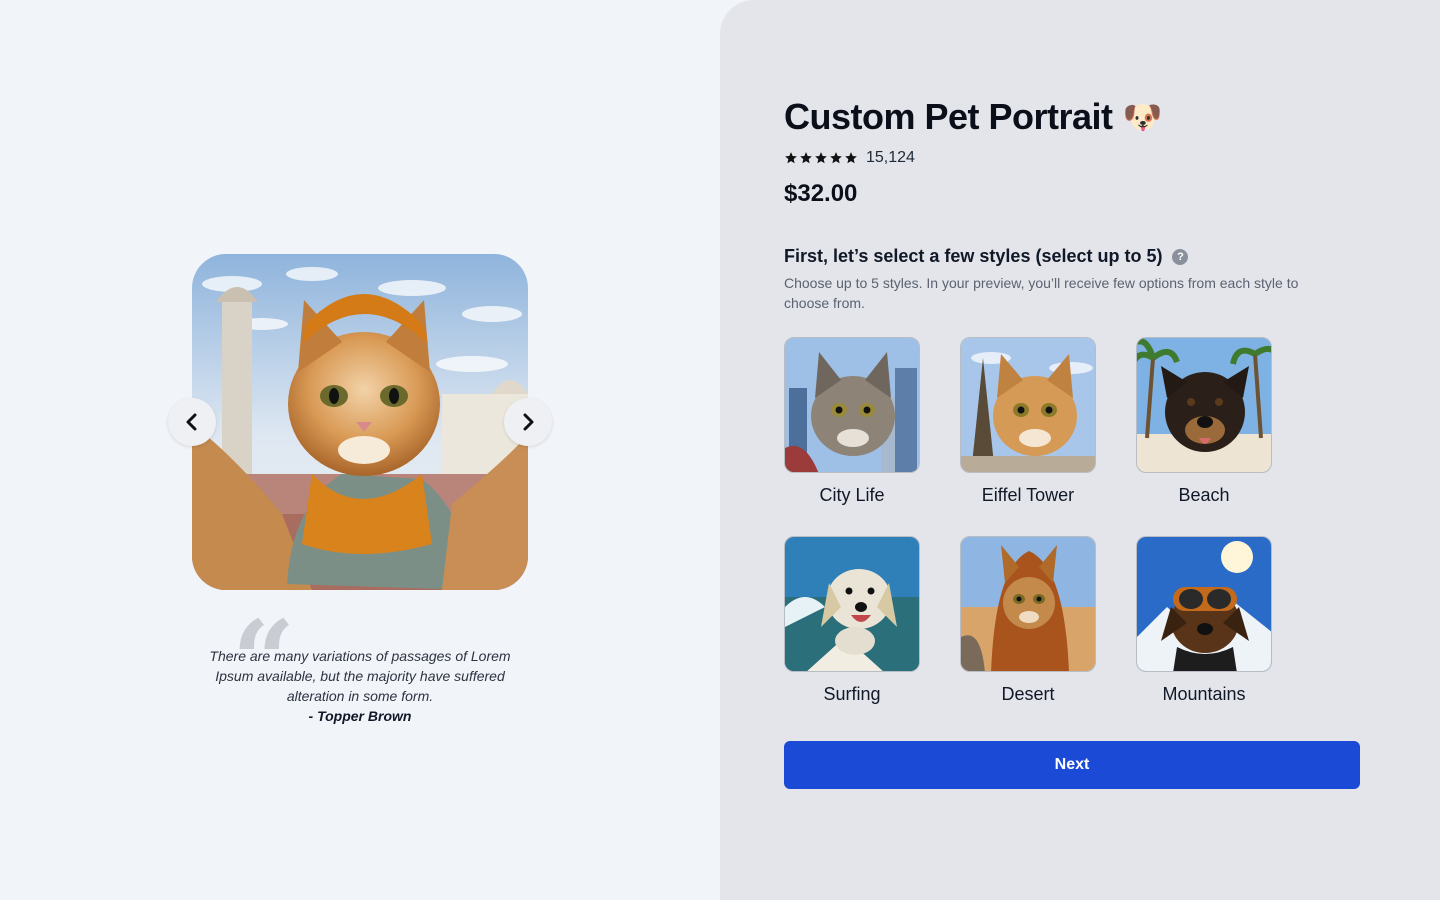  What do you see at coordinates (948, 116) in the screenshot?
I see `product-title: Custom Pet Portrait` at bounding box center [948, 116].